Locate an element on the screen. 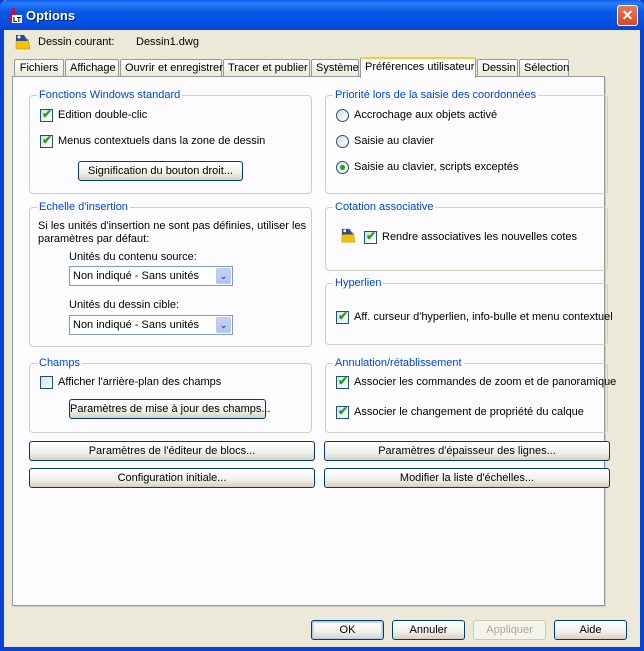 The height and width of the screenshot is (651, 644). radio-selected-dot is located at coordinates (342, 167).